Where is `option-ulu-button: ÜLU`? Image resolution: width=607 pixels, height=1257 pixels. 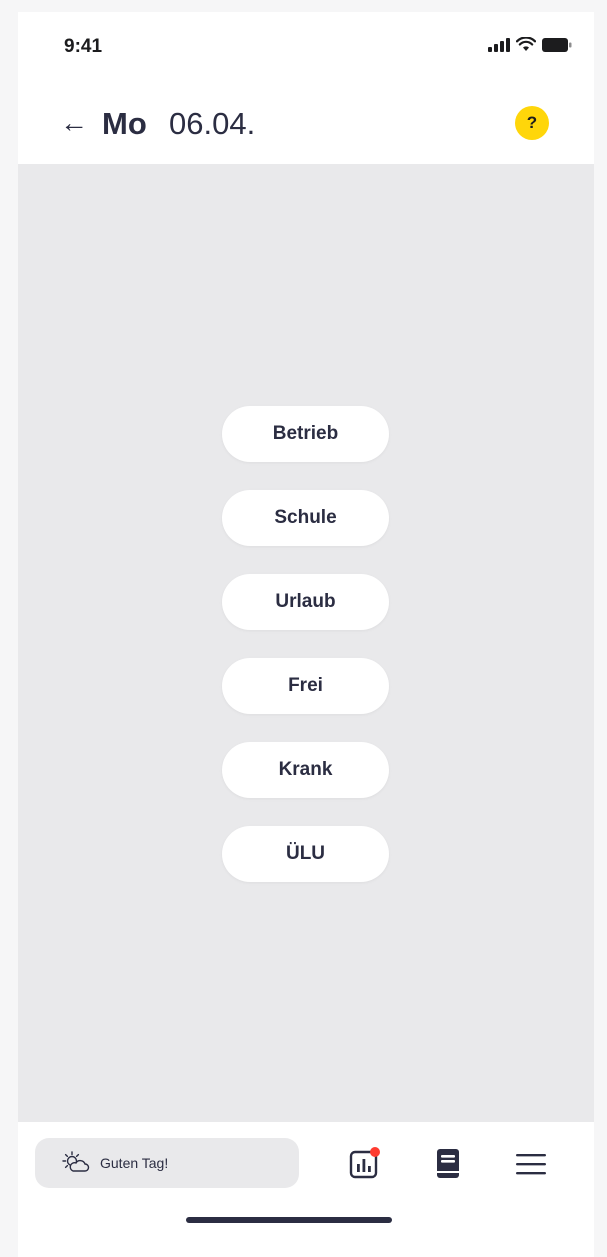 option-ulu-button: ÜLU is located at coordinates (305, 854).